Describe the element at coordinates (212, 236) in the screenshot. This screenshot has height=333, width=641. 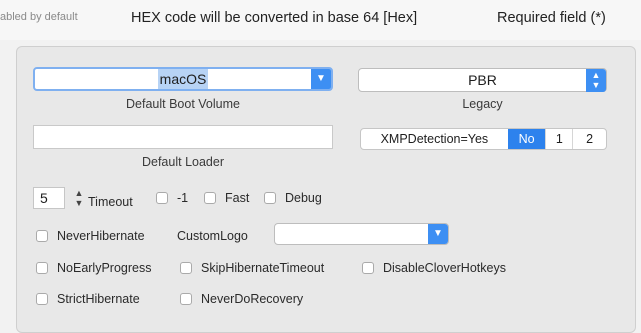
I see `custom-logo-label: CustomLogo` at that location.